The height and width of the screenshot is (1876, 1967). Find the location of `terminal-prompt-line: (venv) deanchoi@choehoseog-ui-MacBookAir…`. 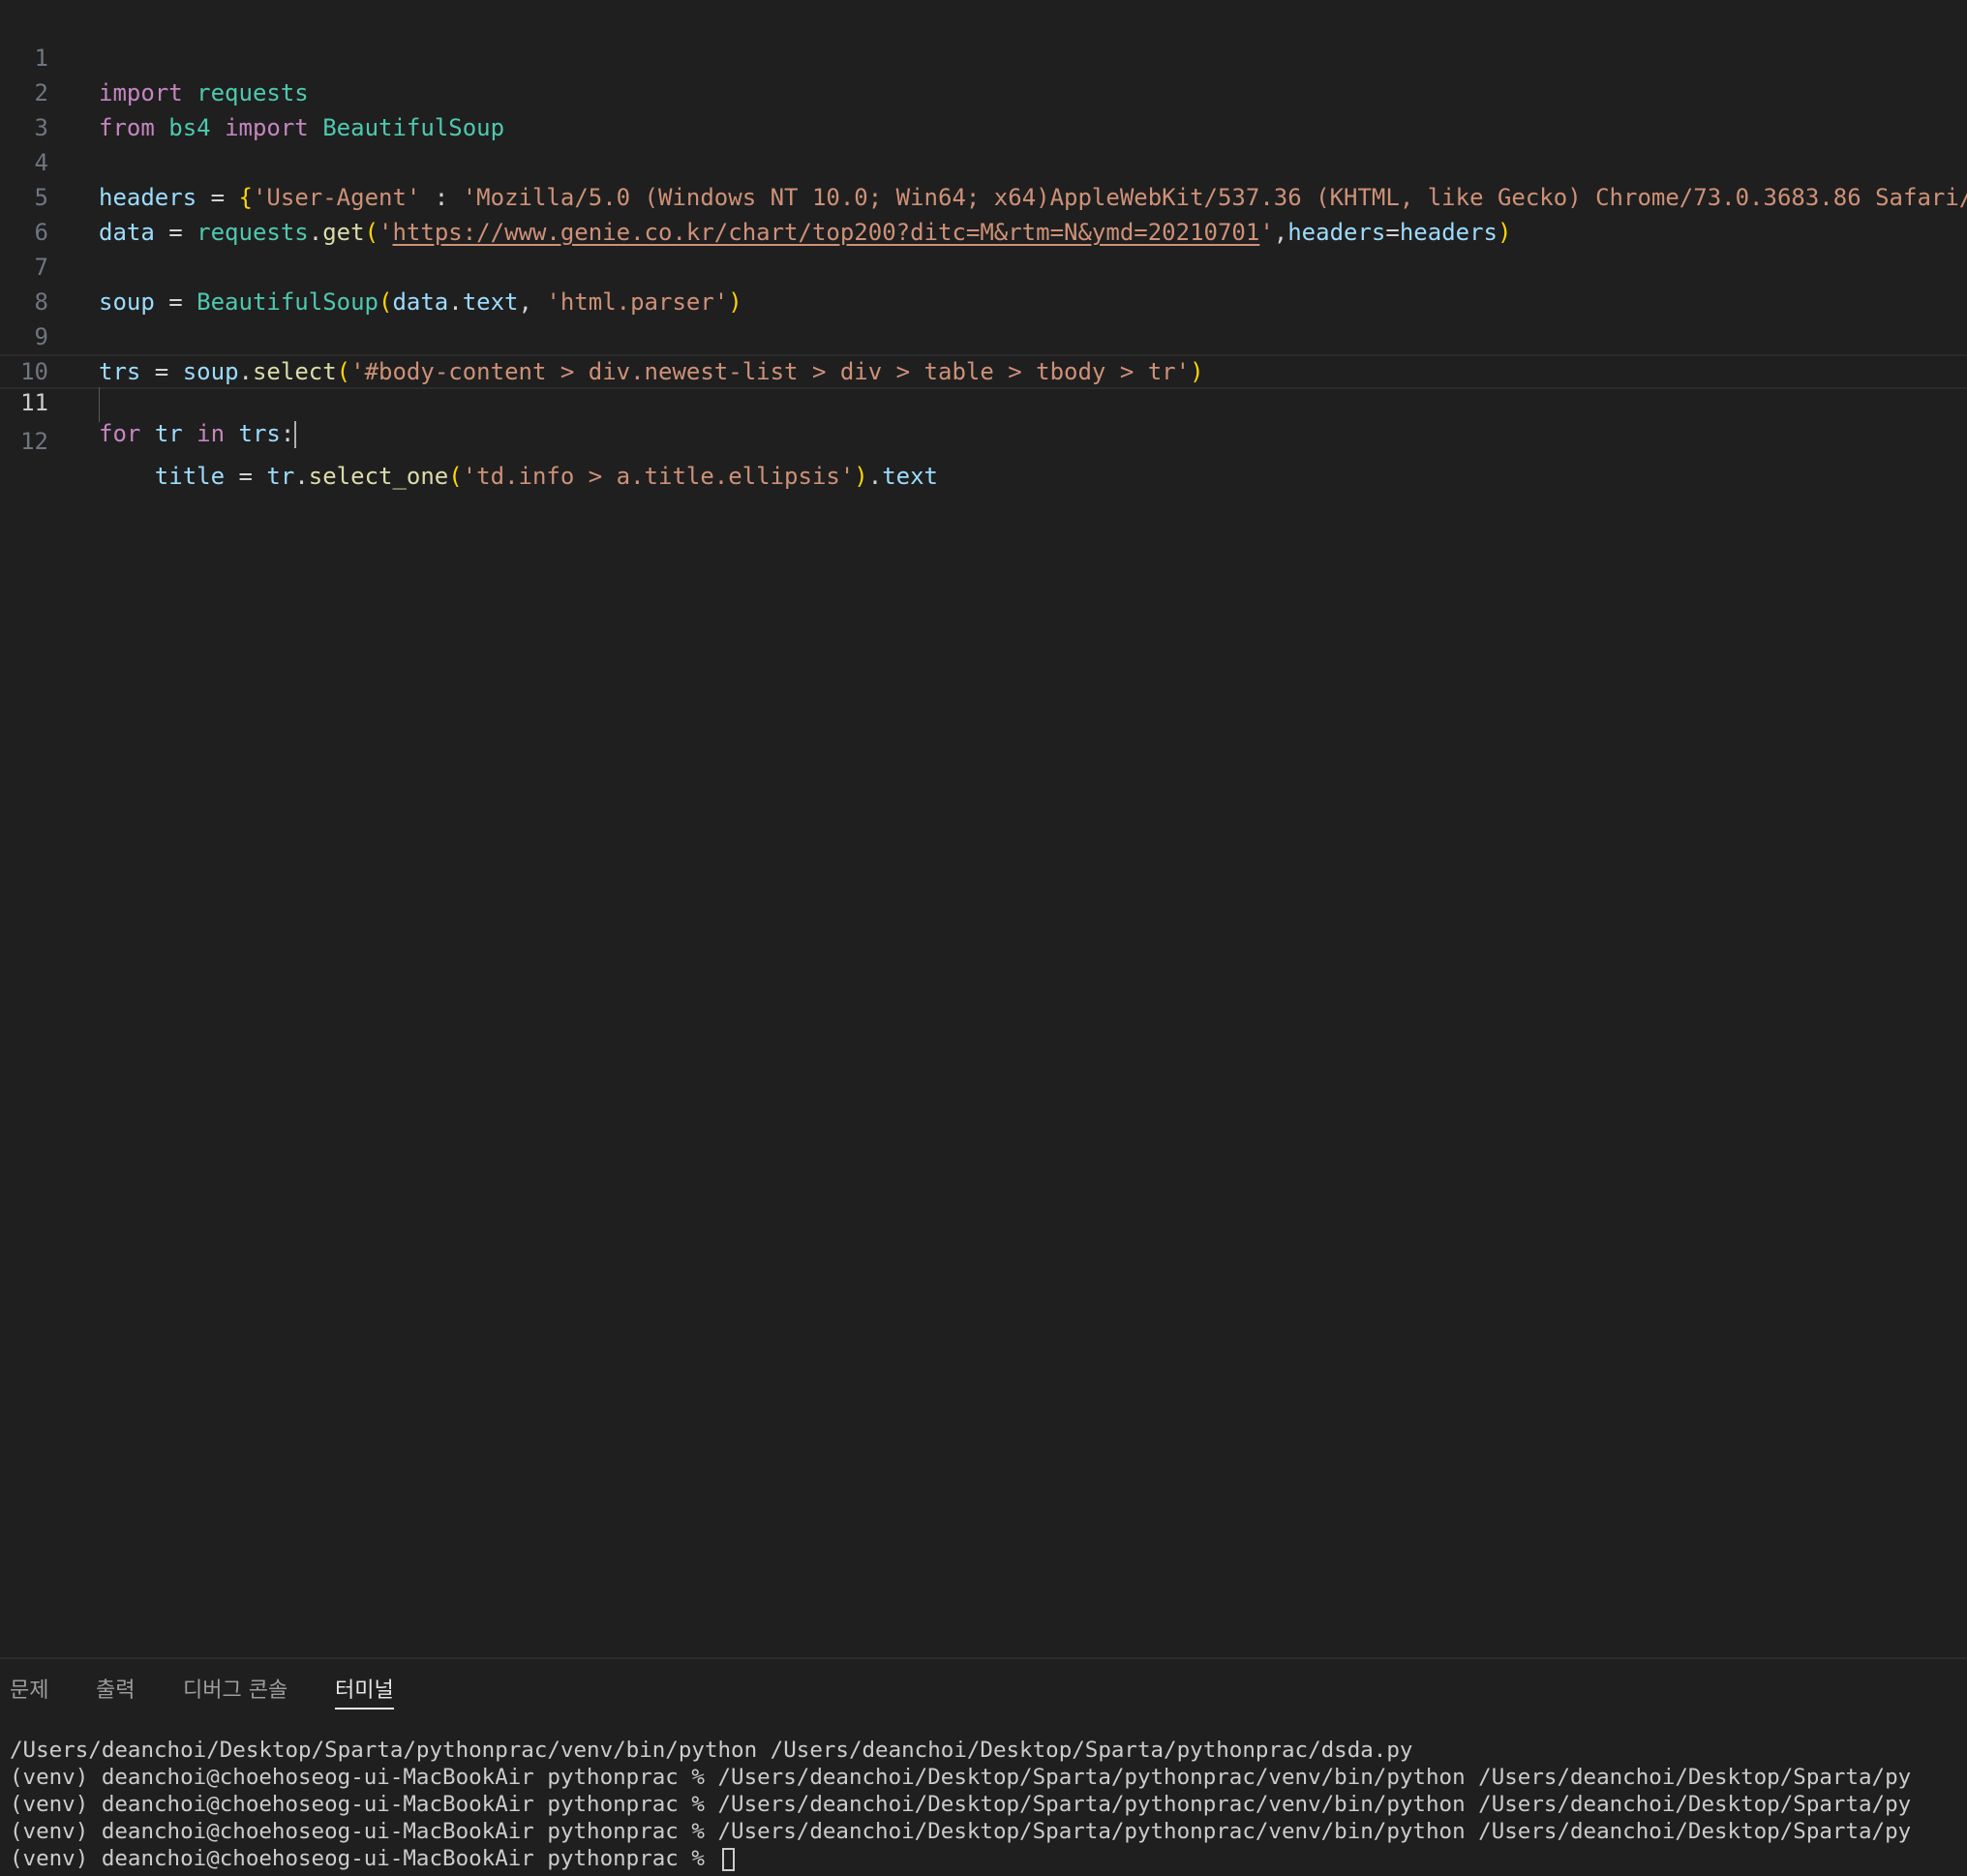

terminal-prompt-line: (venv) deanchoi@choehoseog-ui-MacBookAir… is located at coordinates (372, 1858).